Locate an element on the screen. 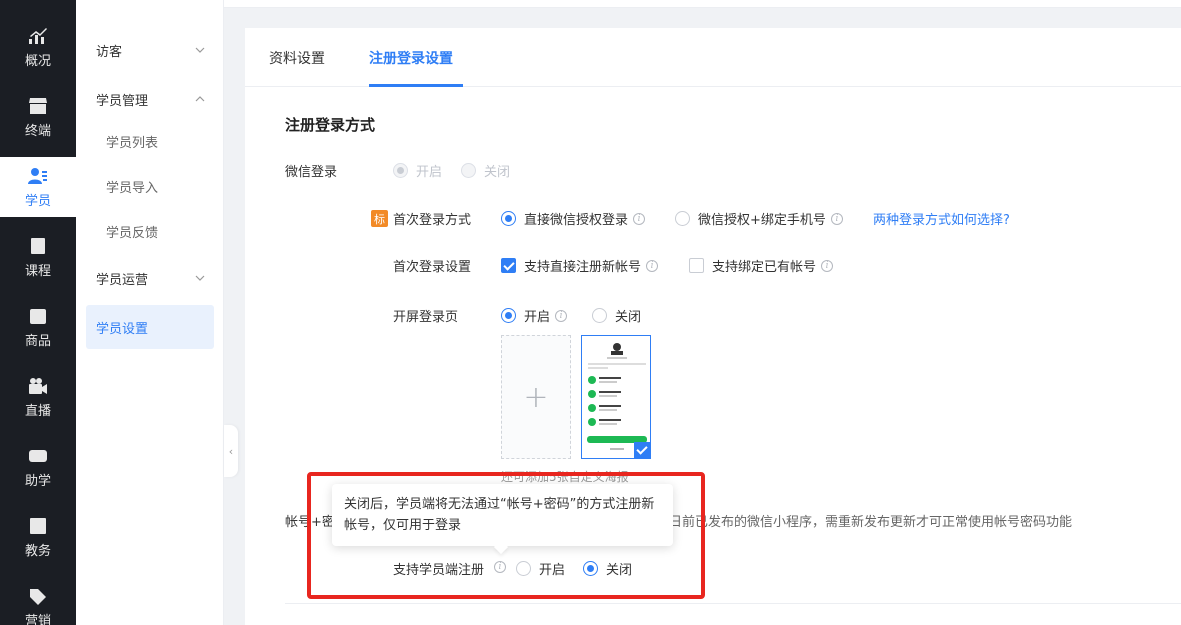 The height and width of the screenshot is (625, 1181). gamepad-icon is located at coordinates (38, 456).